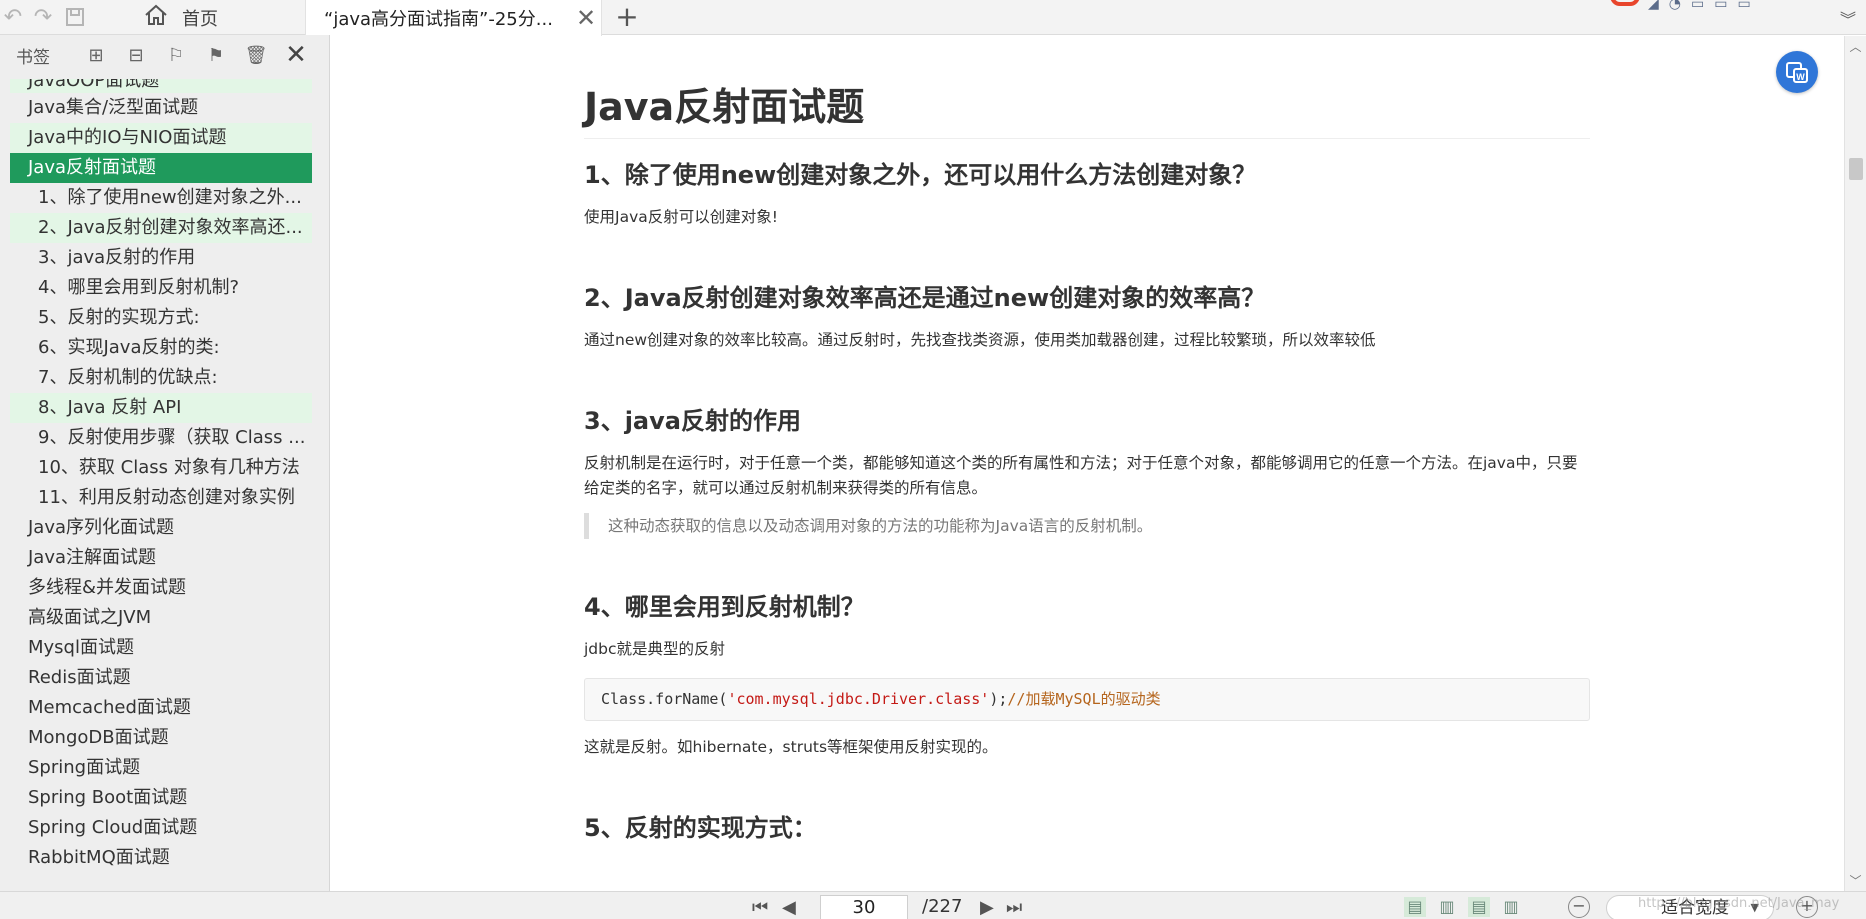 The width and height of the screenshot is (1866, 919). I want to click on continuous-view-icon: ▤, so click(1479, 907).